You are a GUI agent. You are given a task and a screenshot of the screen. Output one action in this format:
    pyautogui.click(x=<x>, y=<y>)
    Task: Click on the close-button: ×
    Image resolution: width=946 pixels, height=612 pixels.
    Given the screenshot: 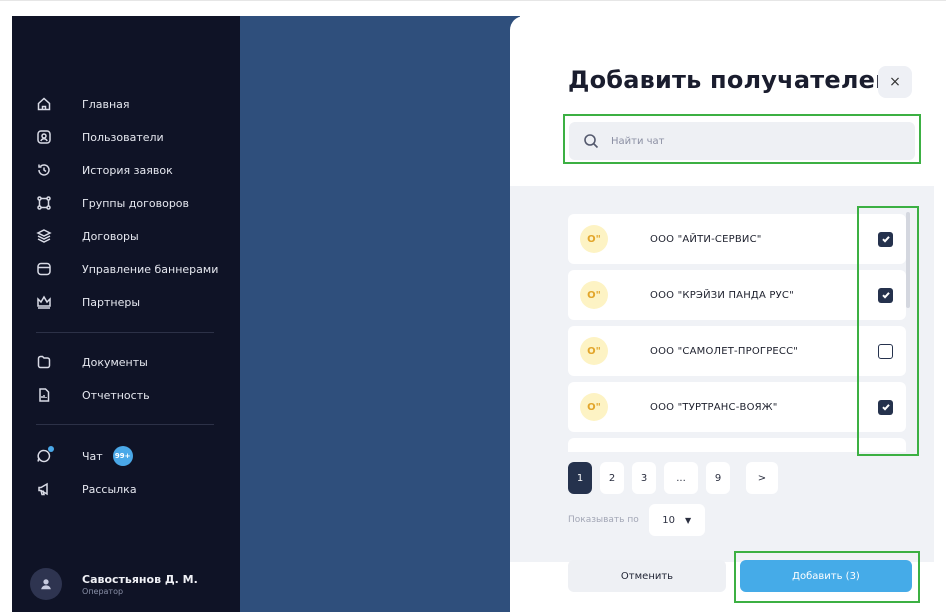 What is the action you would take?
    pyautogui.click(x=895, y=82)
    